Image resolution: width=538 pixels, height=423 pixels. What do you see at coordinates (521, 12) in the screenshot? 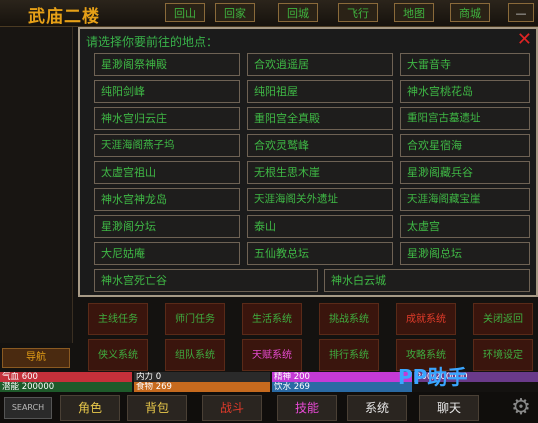
I see `minimize-button: —` at bounding box center [521, 12].